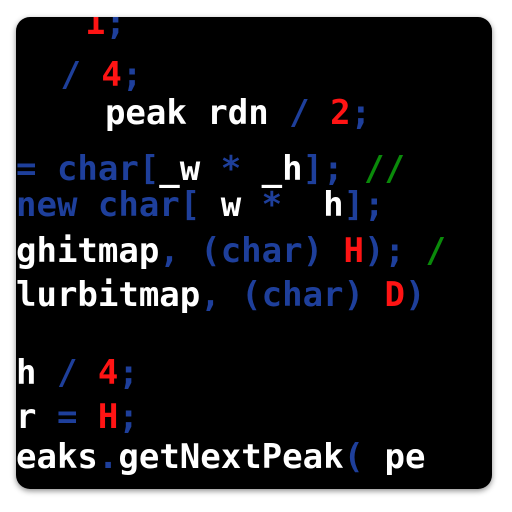 The height and width of the screenshot is (512, 512). Describe the element at coordinates (384, 169) in the screenshot. I see `code-token: //` at that location.